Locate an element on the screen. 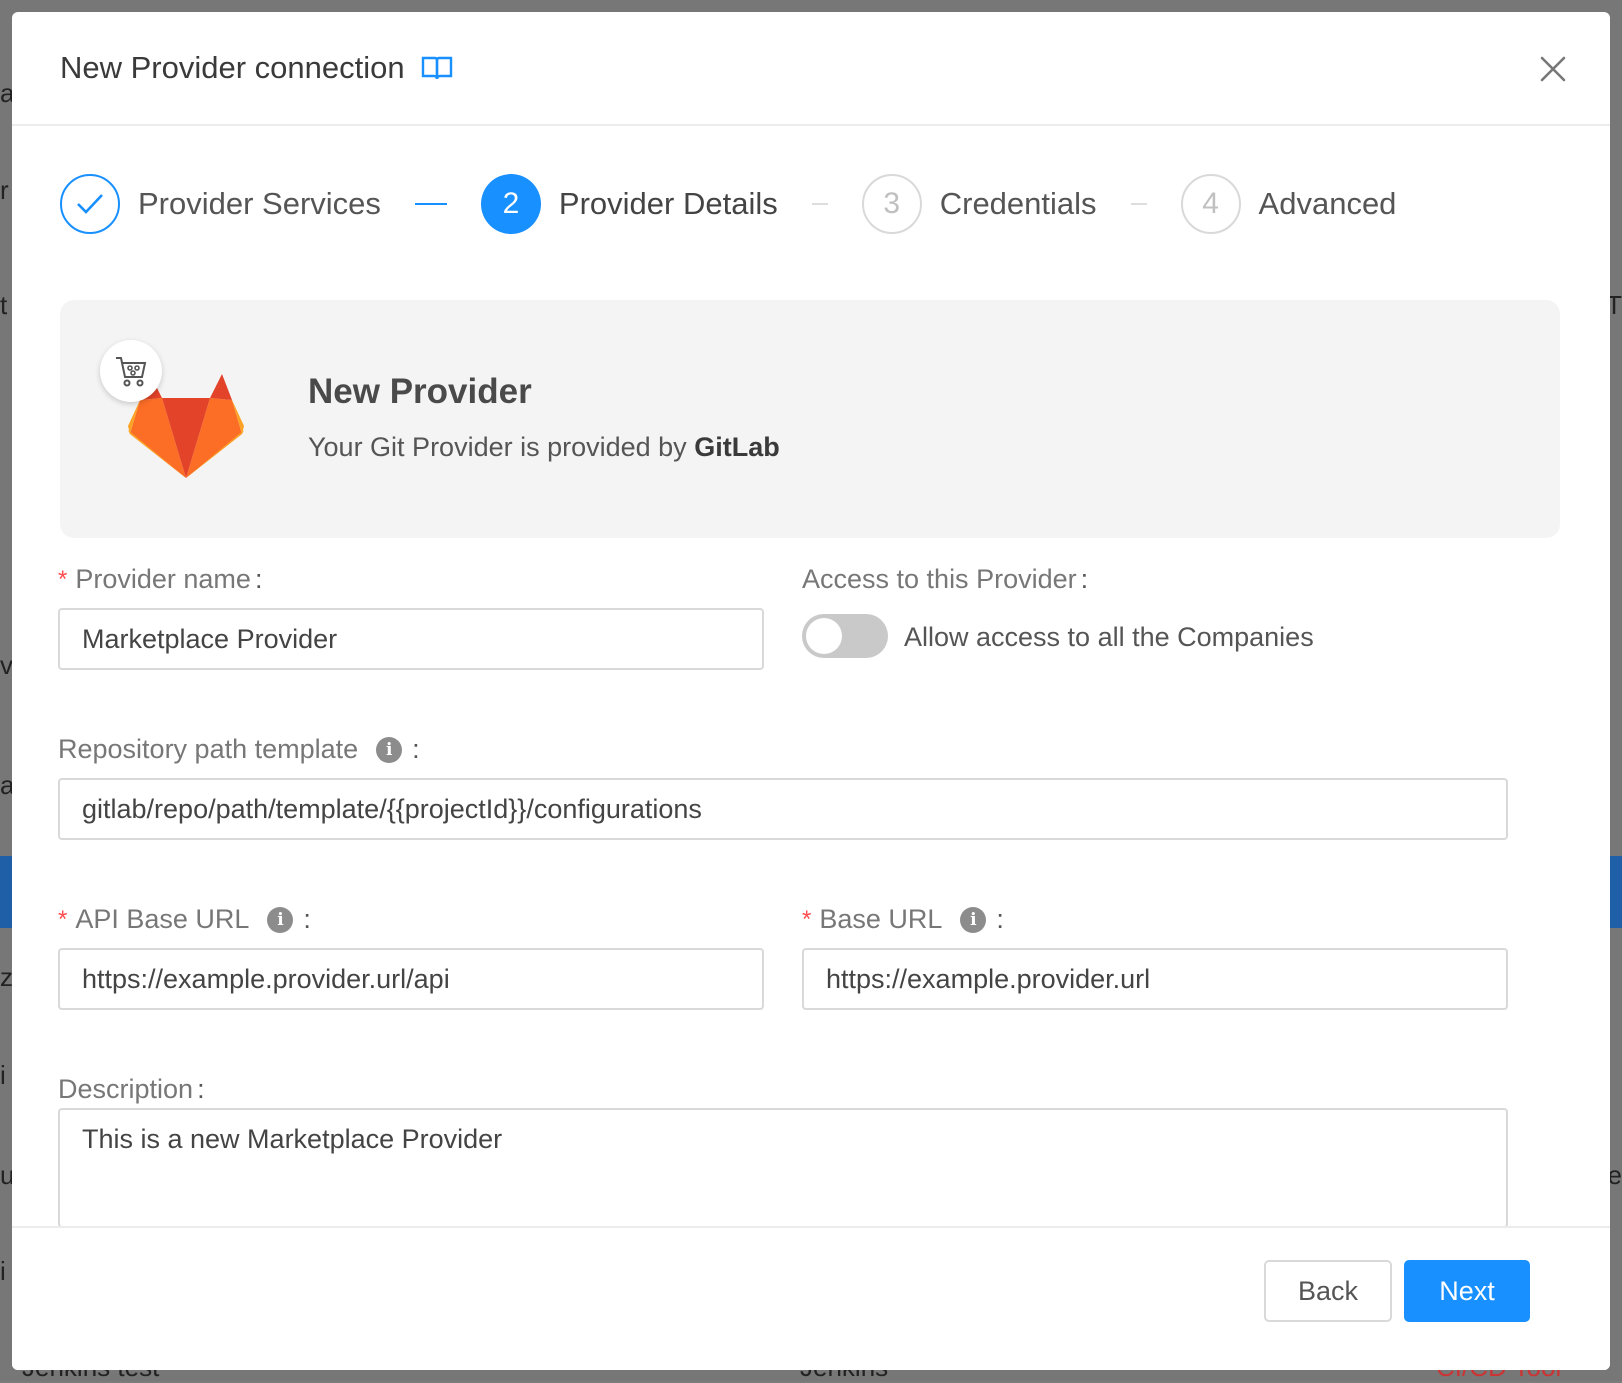 This screenshot has height=1383, width=1622. step-provider-details: 2 Provider Details is located at coordinates (629, 204).